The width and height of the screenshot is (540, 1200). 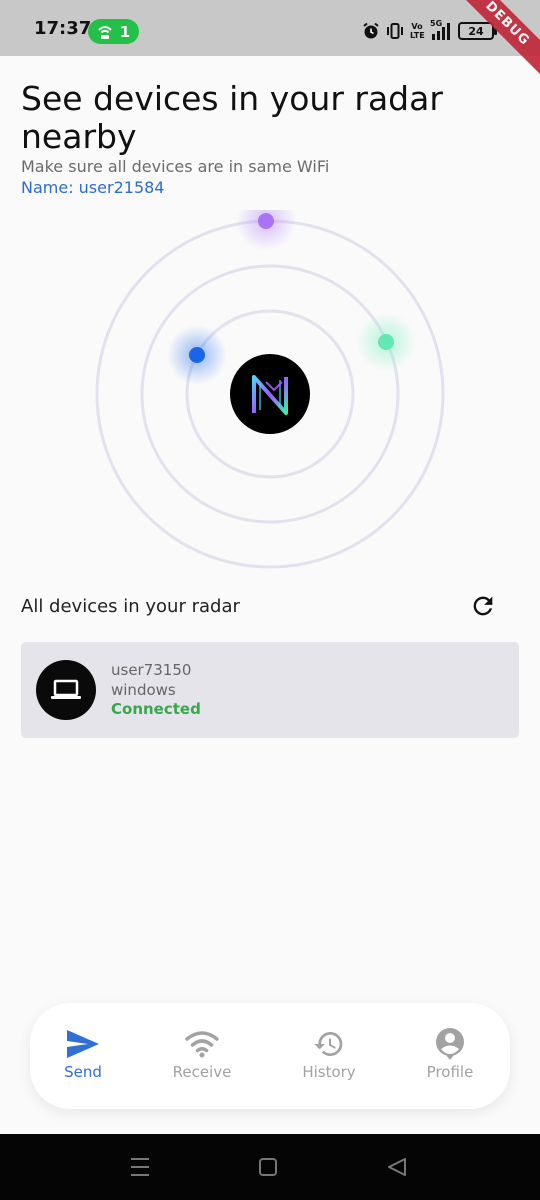 I want to click on refresh-icon, so click(x=483, y=606).